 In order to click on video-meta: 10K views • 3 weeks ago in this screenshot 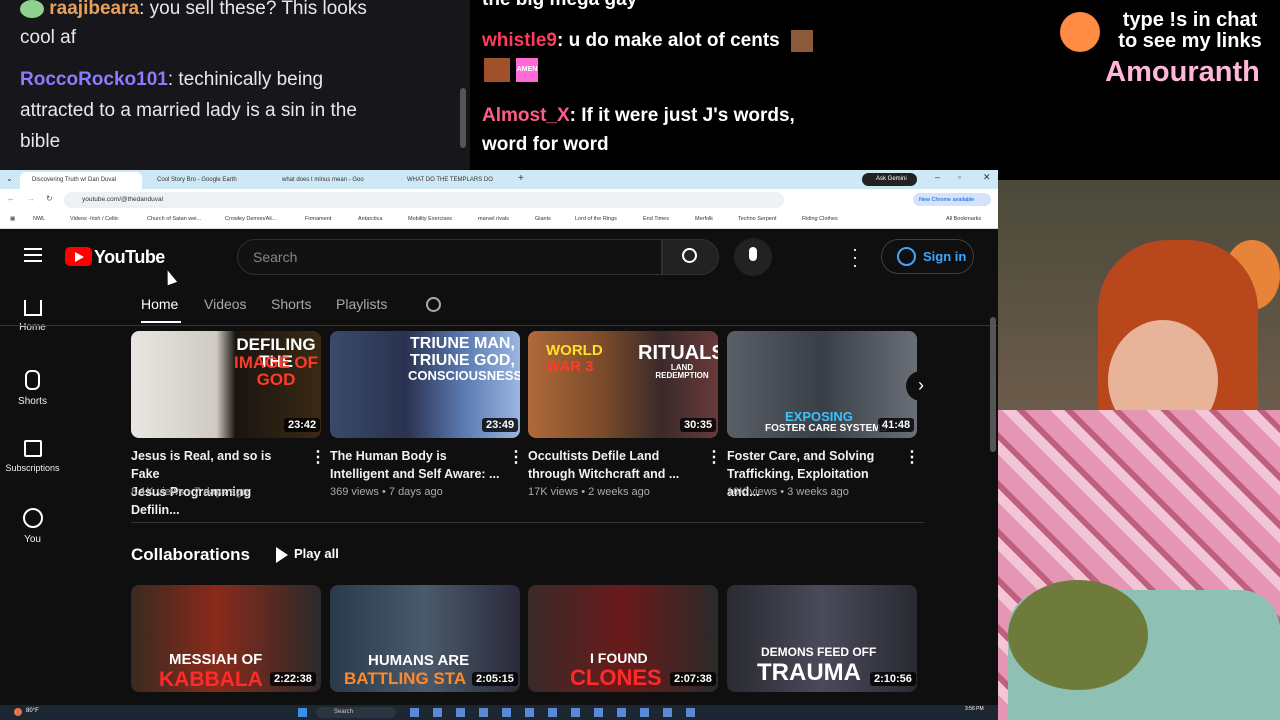, I will do `click(788, 492)`.